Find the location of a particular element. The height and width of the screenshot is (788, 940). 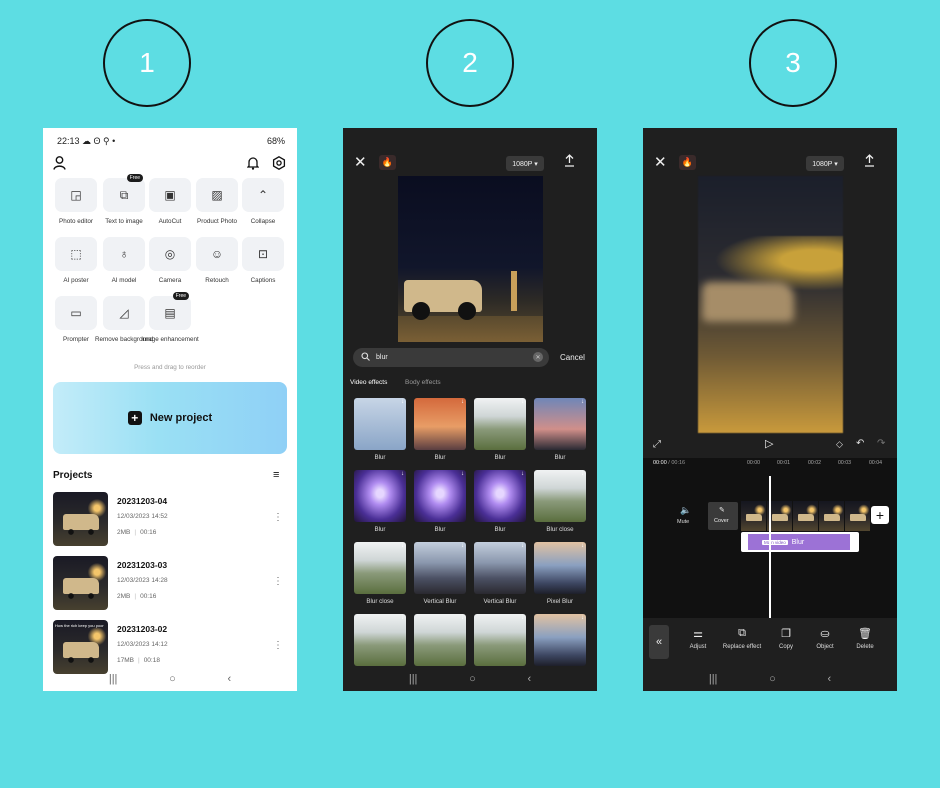

redo-icon: ↷ is located at coordinates (881, 443).